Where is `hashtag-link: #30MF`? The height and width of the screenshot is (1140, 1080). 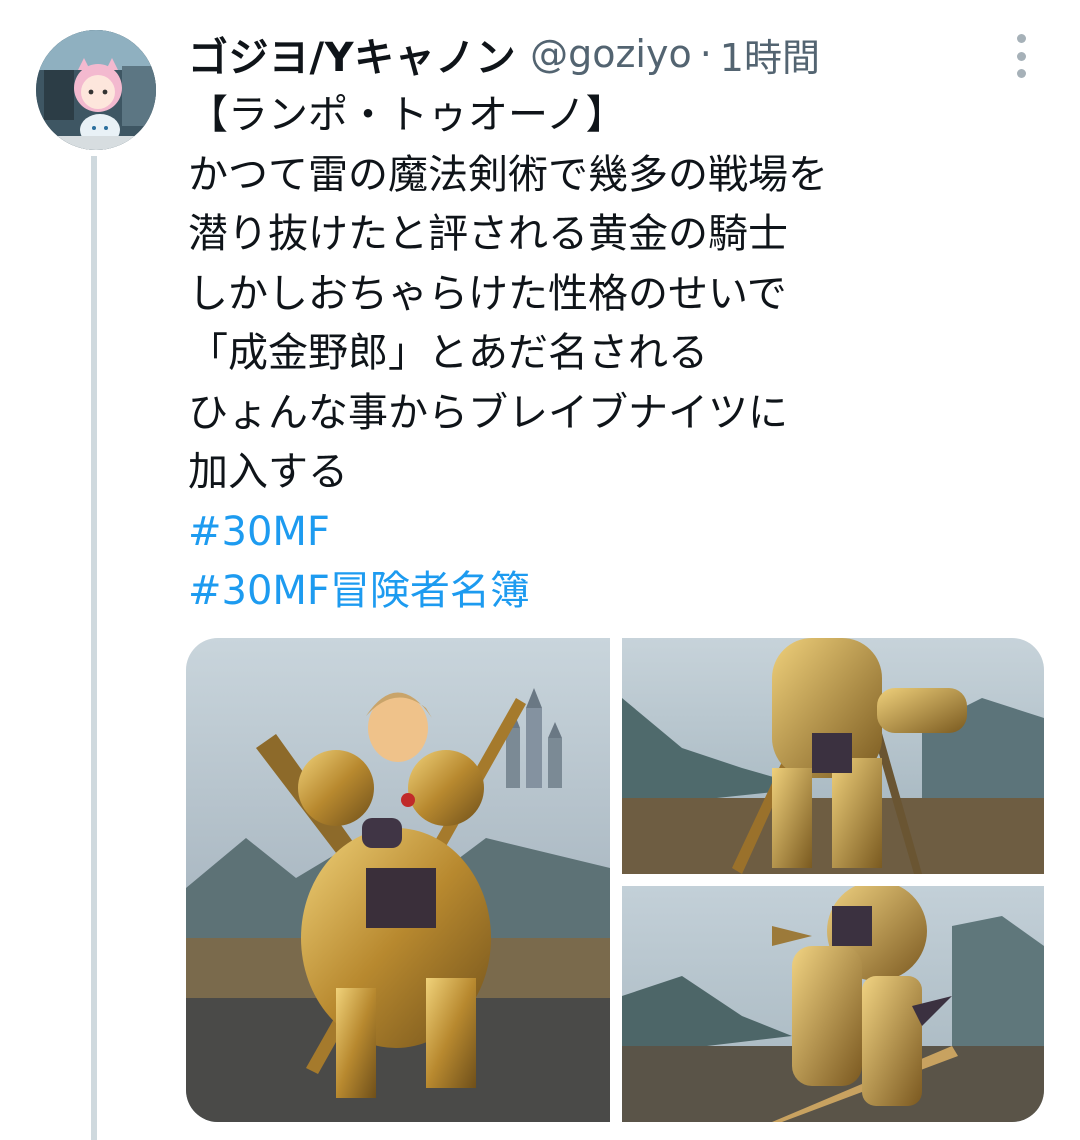
hashtag-link: #30MF is located at coordinates (259, 532).